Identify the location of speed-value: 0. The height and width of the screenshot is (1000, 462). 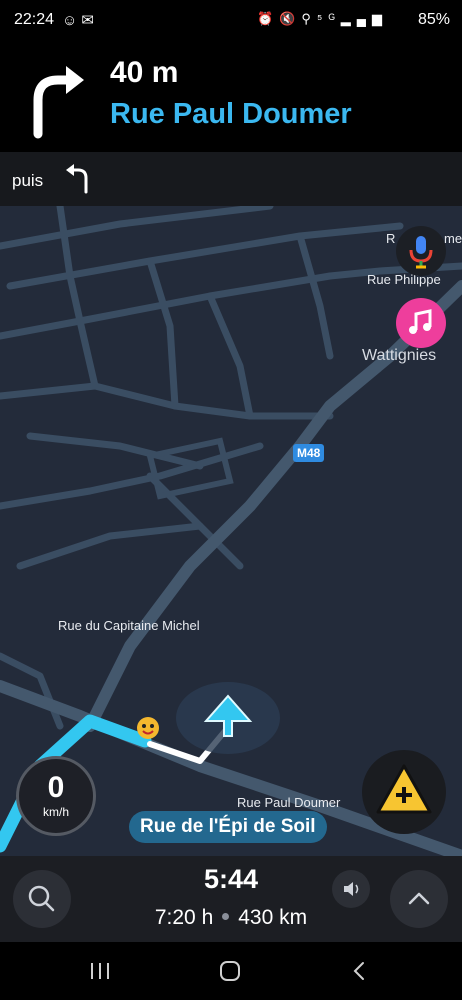
(56, 787).